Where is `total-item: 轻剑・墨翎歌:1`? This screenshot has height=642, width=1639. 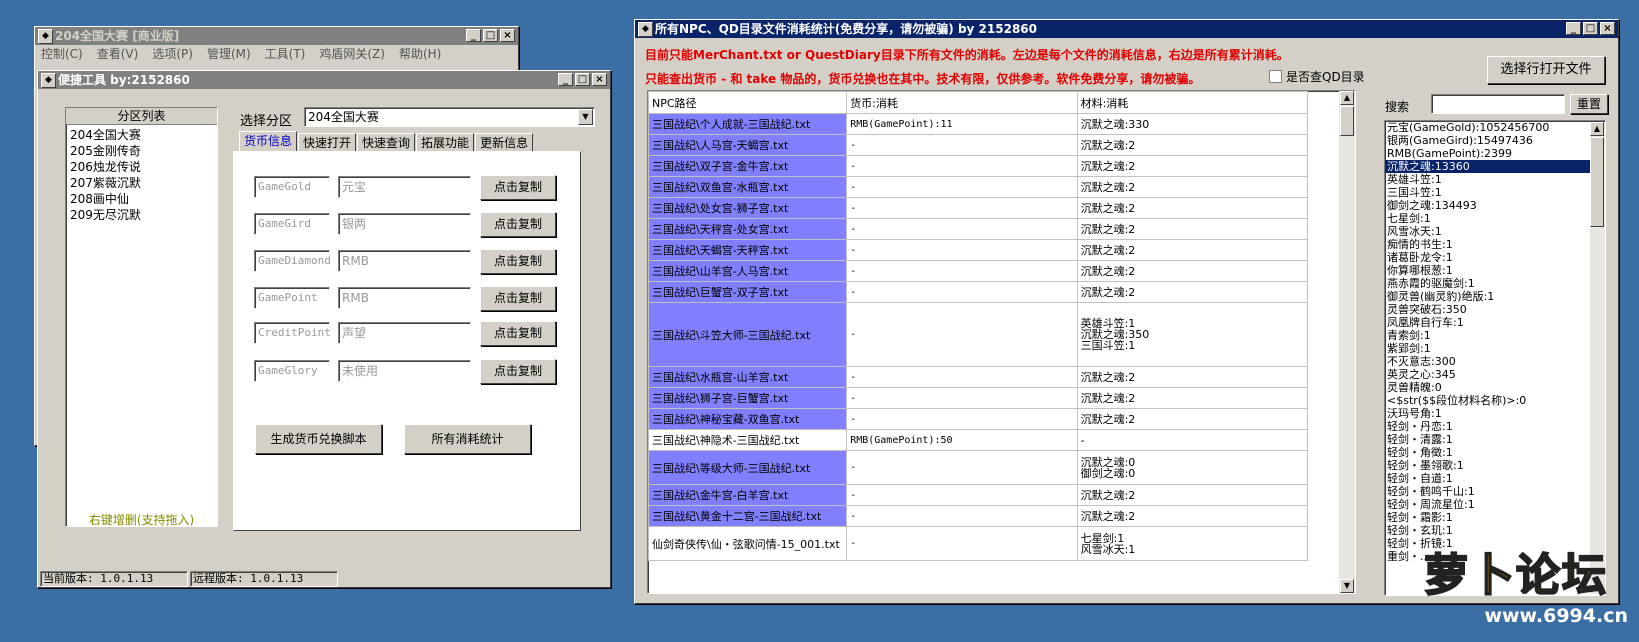 total-item: 轻剑・墨翎歌:1 is located at coordinates (1495, 465).